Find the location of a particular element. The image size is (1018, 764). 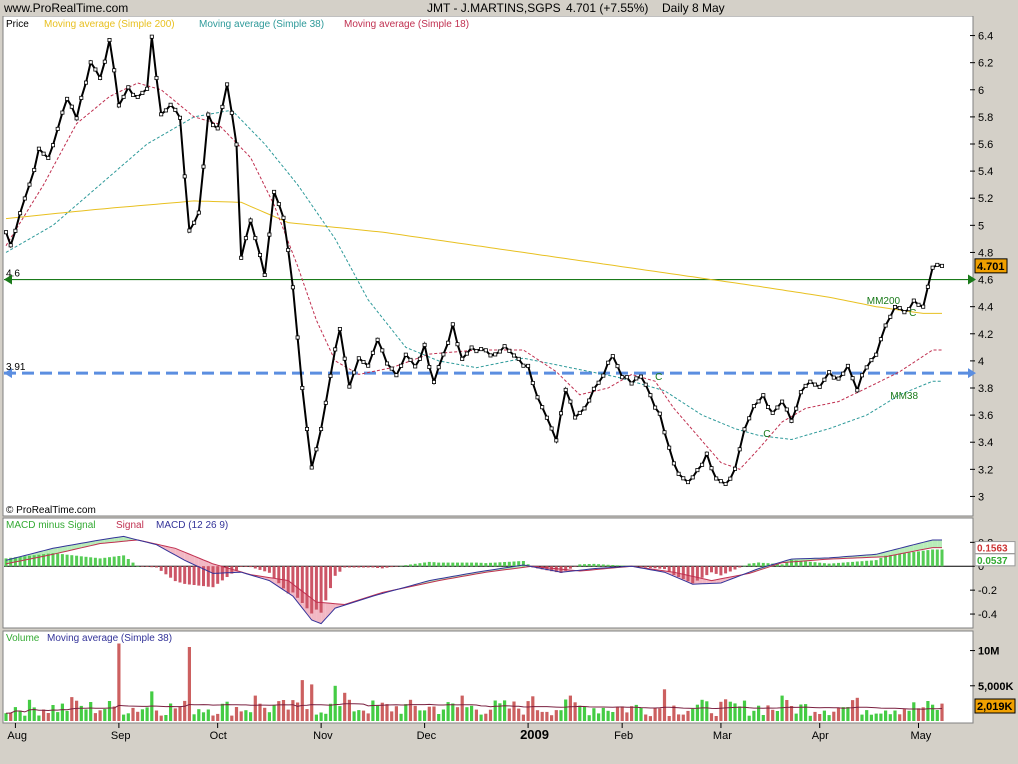

price-tick-label: 5.8 is located at coordinates (985, 118).